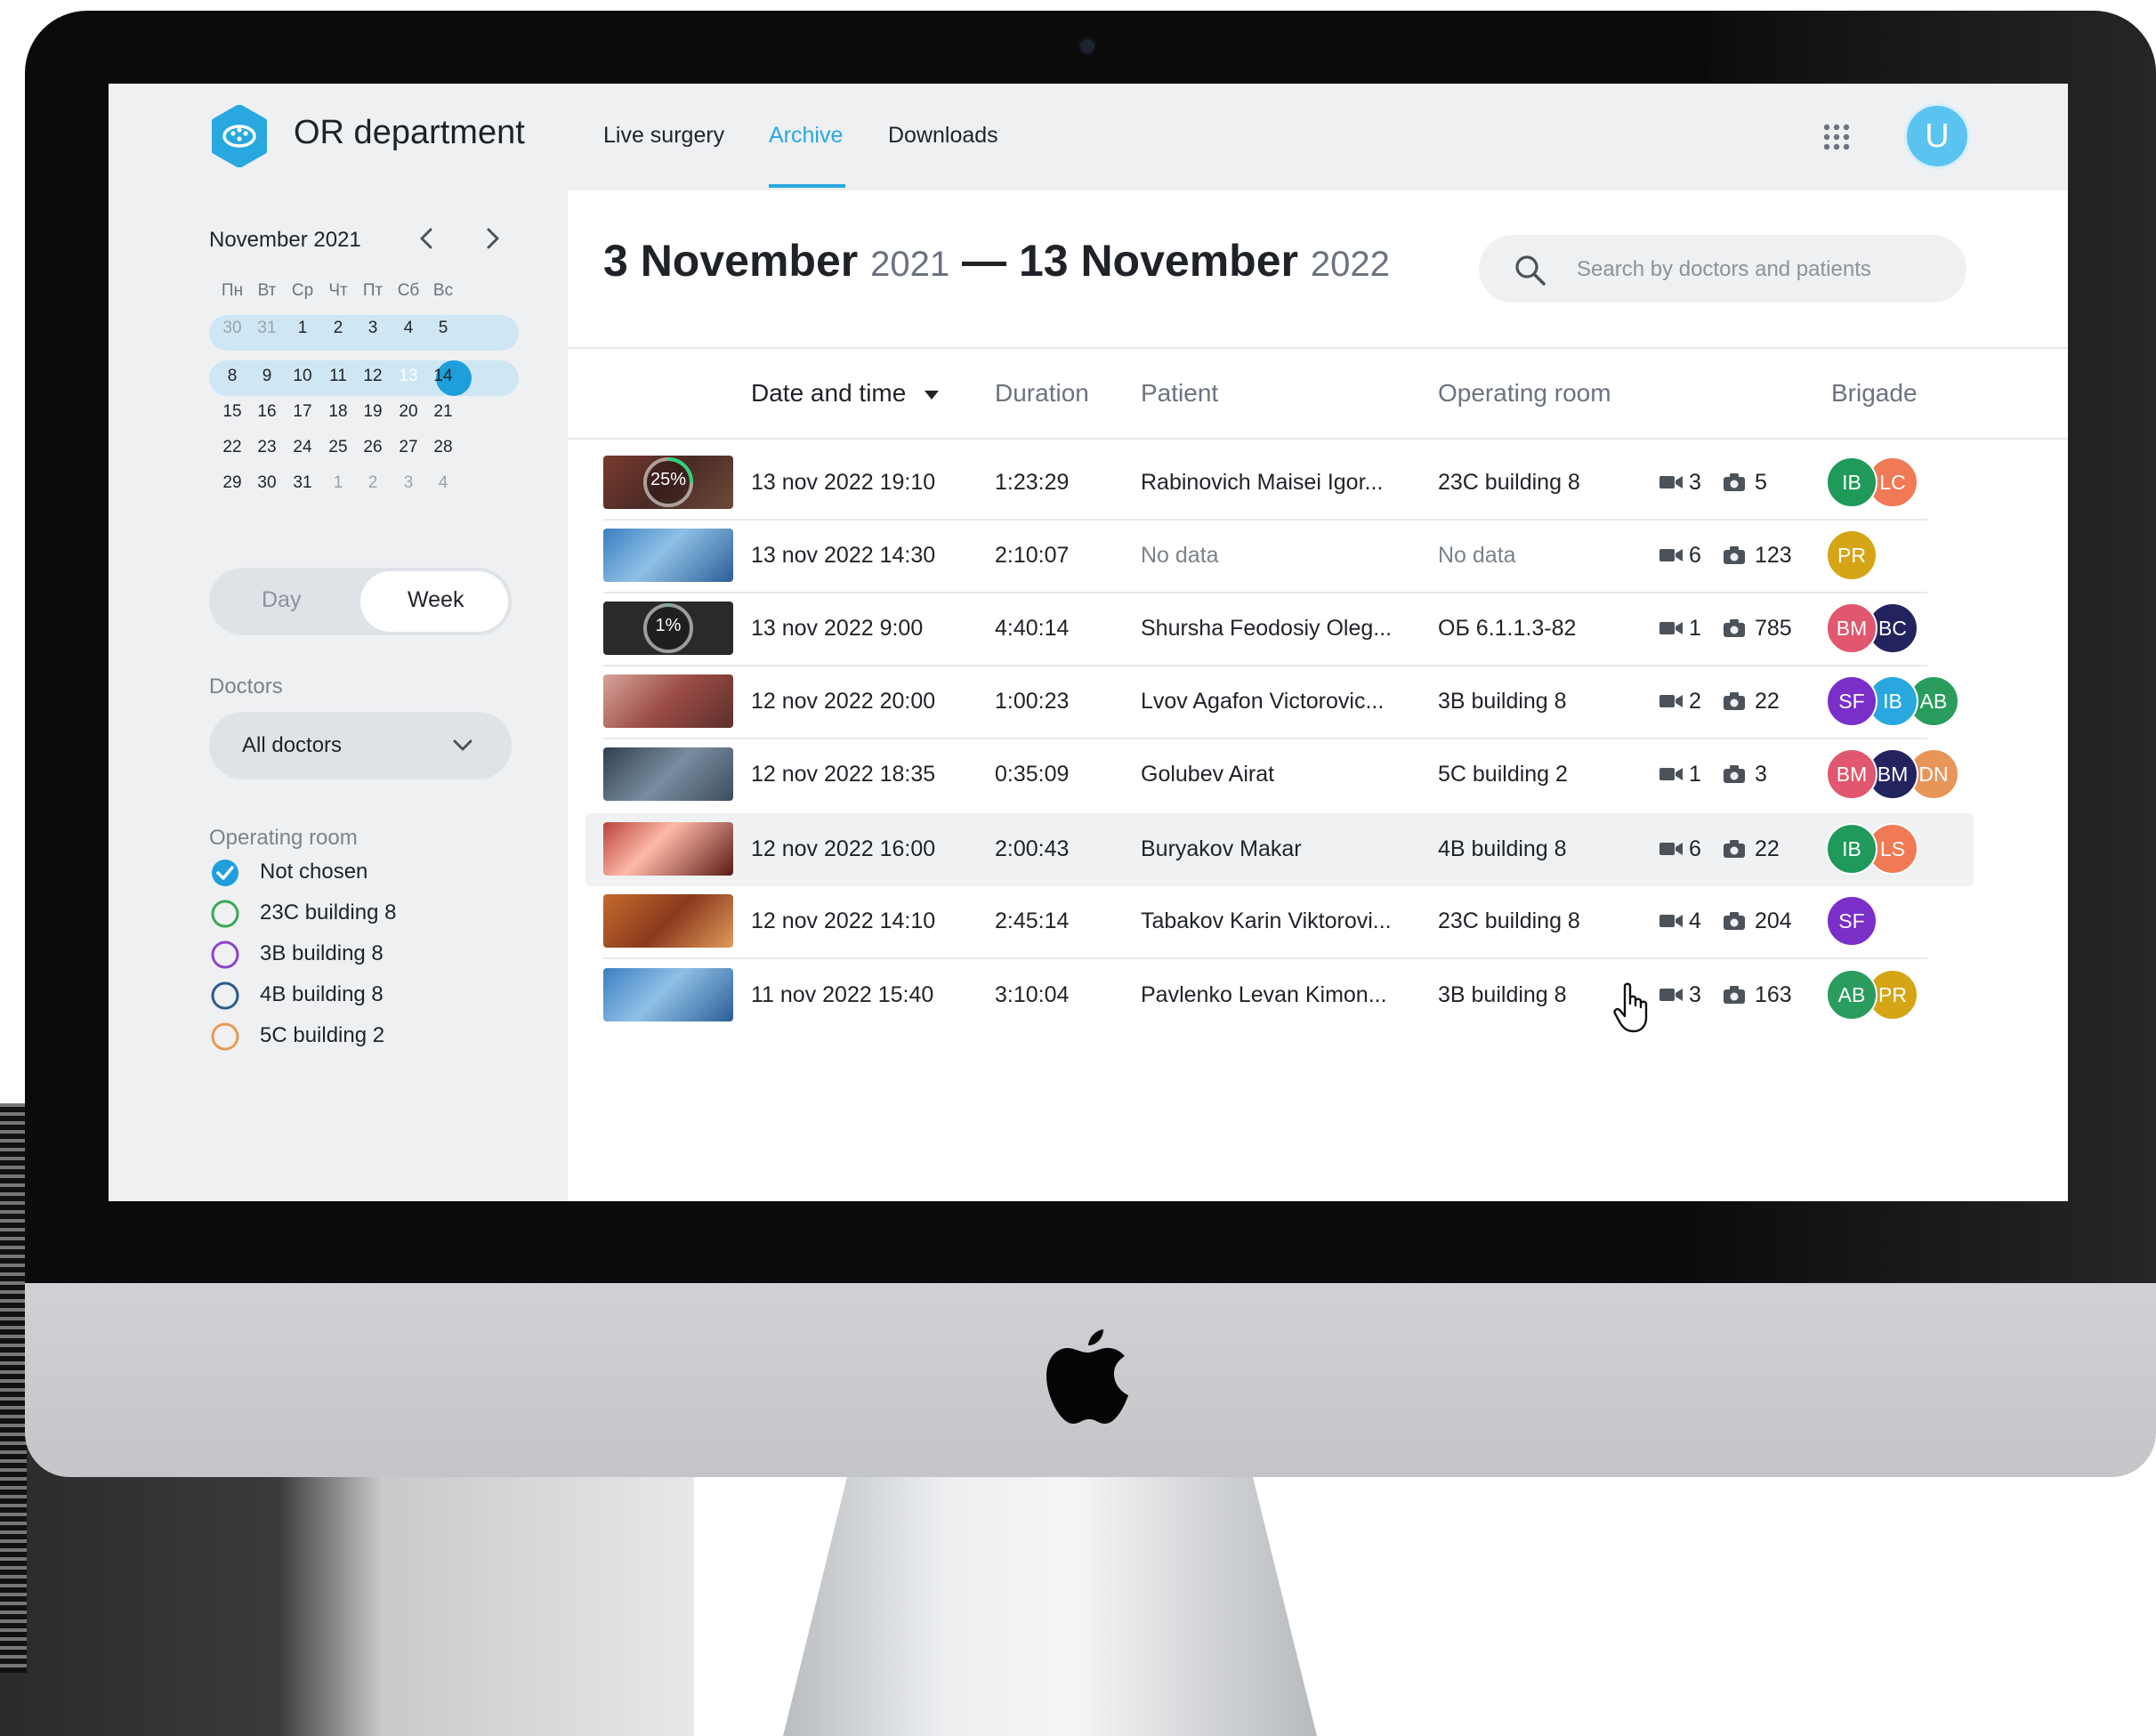 The width and height of the screenshot is (2156, 1736). Describe the element at coordinates (1837, 137) in the screenshot. I see `apps-grid-icon` at that location.